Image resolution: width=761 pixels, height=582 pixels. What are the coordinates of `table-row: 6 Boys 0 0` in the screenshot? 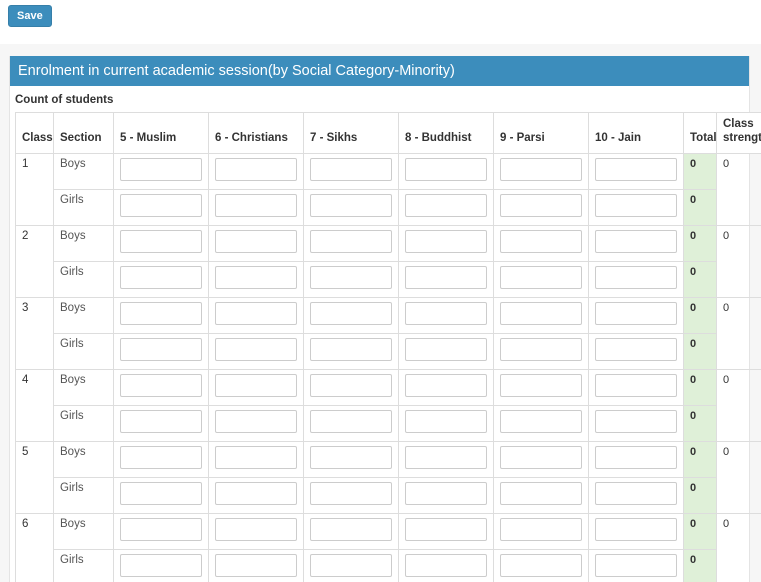 It's located at (388, 547).